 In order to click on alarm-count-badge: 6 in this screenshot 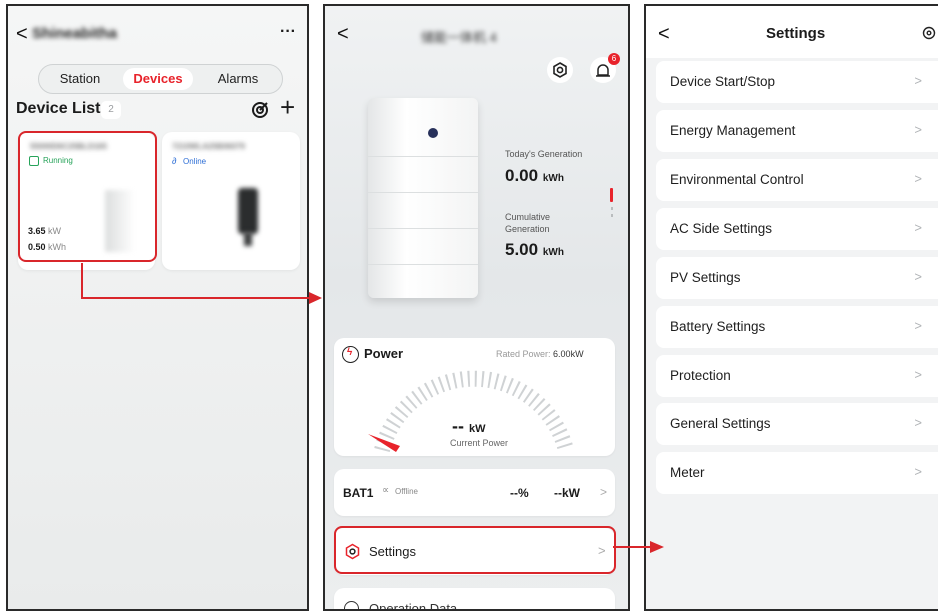, I will do `click(614, 59)`.